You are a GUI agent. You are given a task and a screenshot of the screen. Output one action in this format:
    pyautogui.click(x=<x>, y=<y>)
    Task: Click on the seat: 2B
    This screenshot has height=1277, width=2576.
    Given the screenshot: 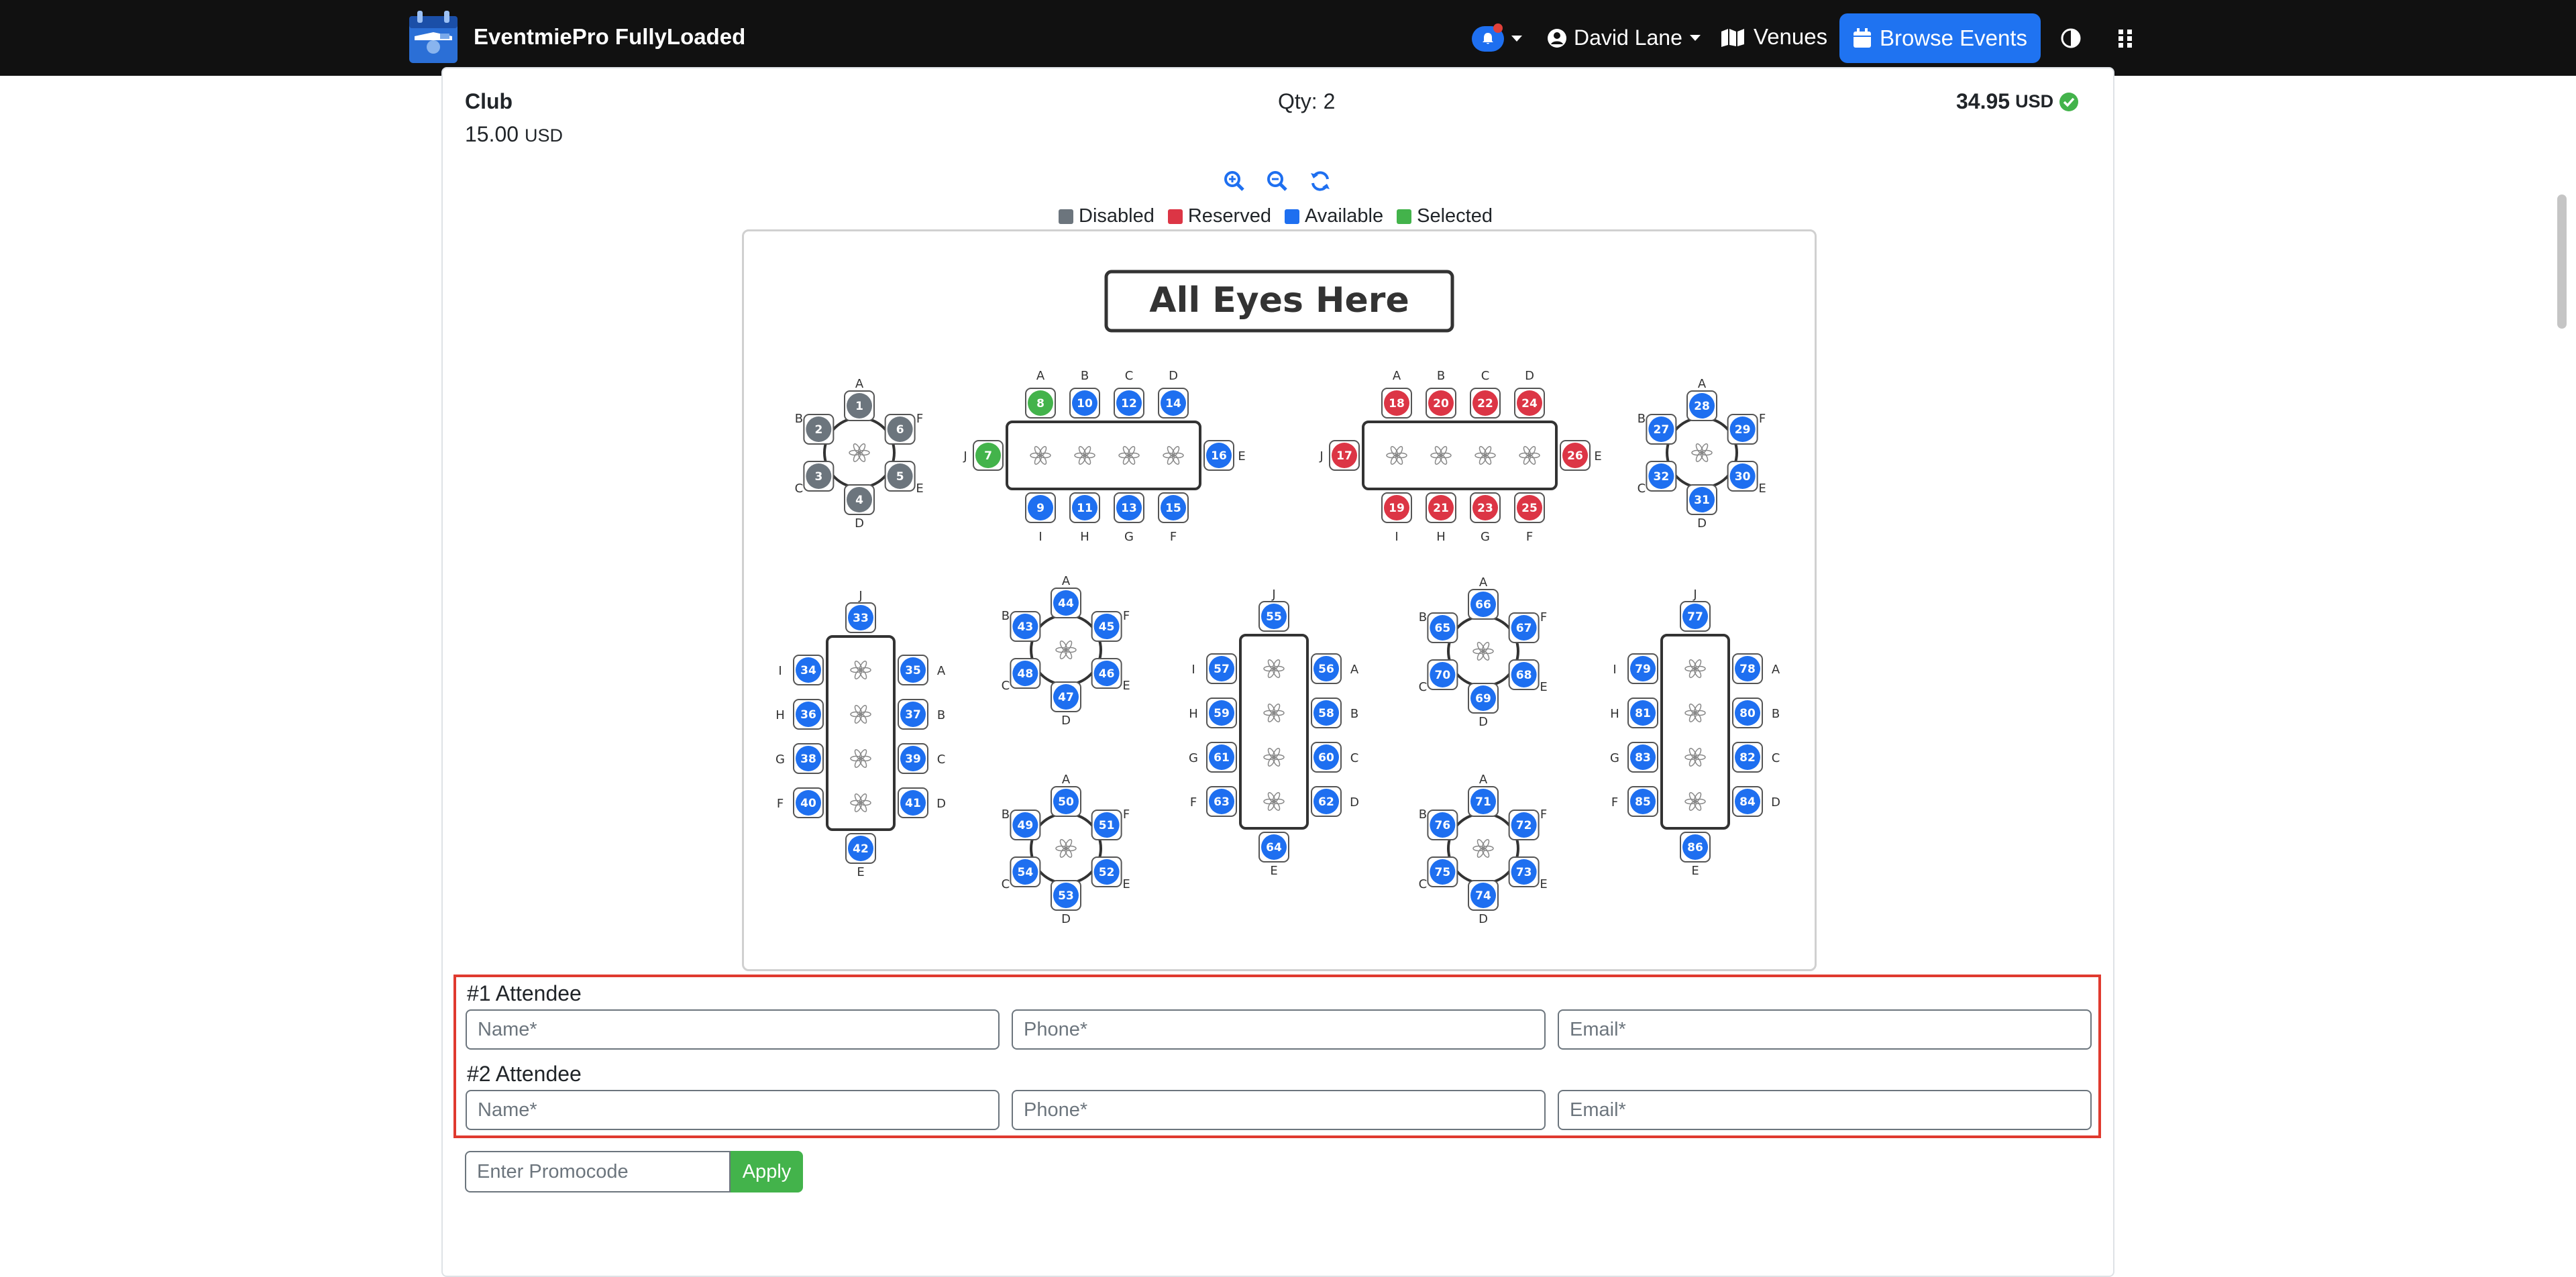 What is the action you would take?
    pyautogui.click(x=815, y=428)
    